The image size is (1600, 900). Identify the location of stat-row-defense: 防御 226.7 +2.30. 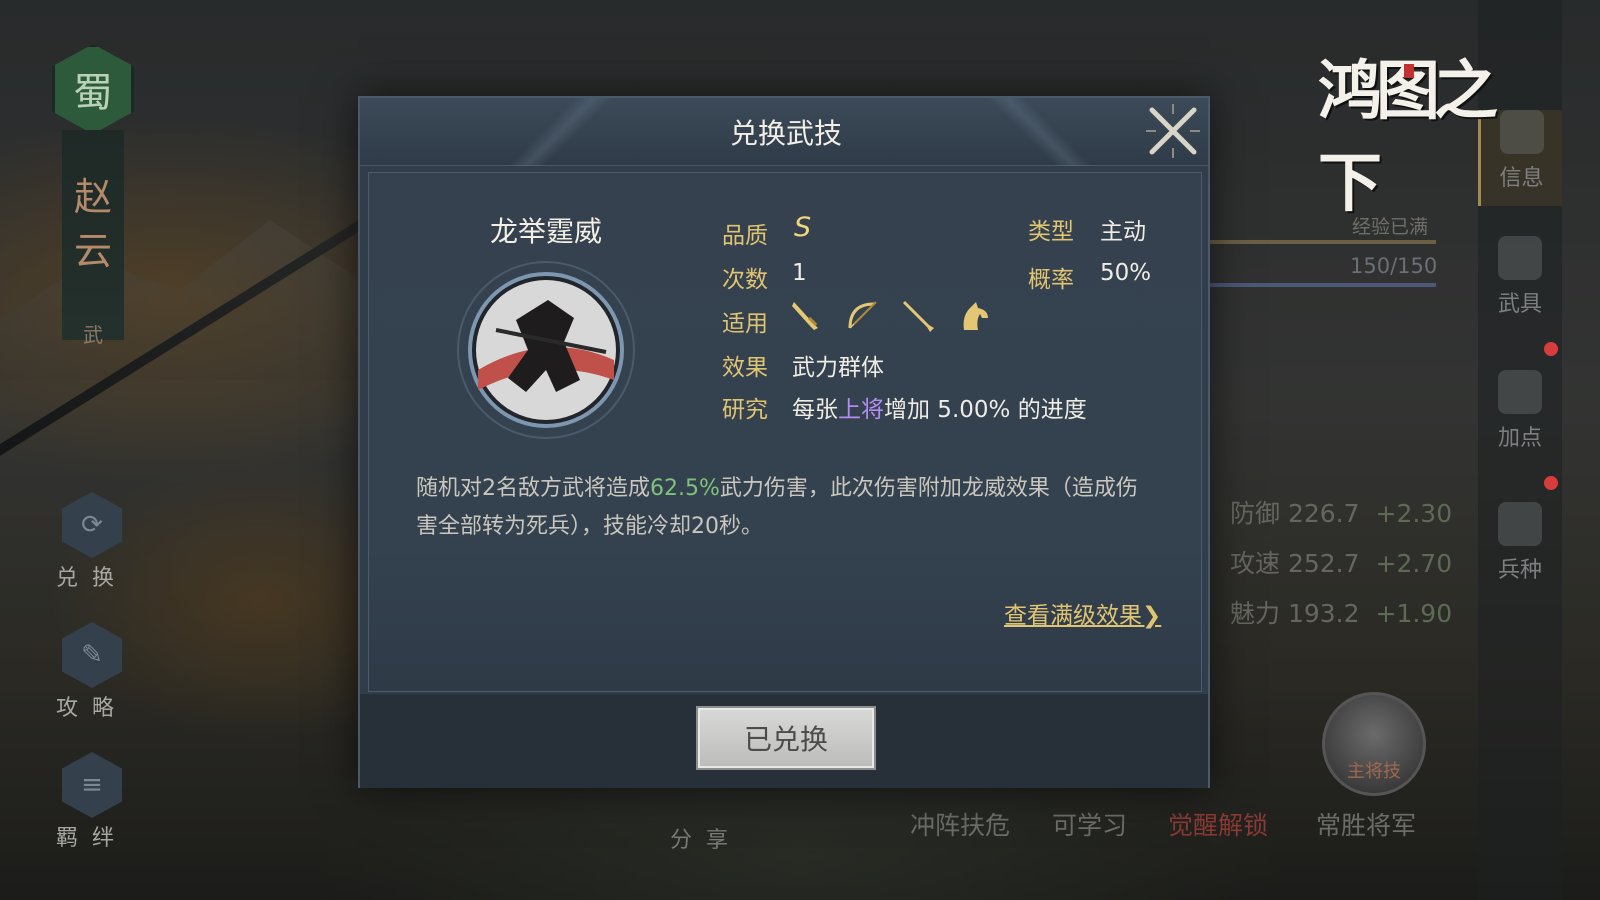
(1341, 512).